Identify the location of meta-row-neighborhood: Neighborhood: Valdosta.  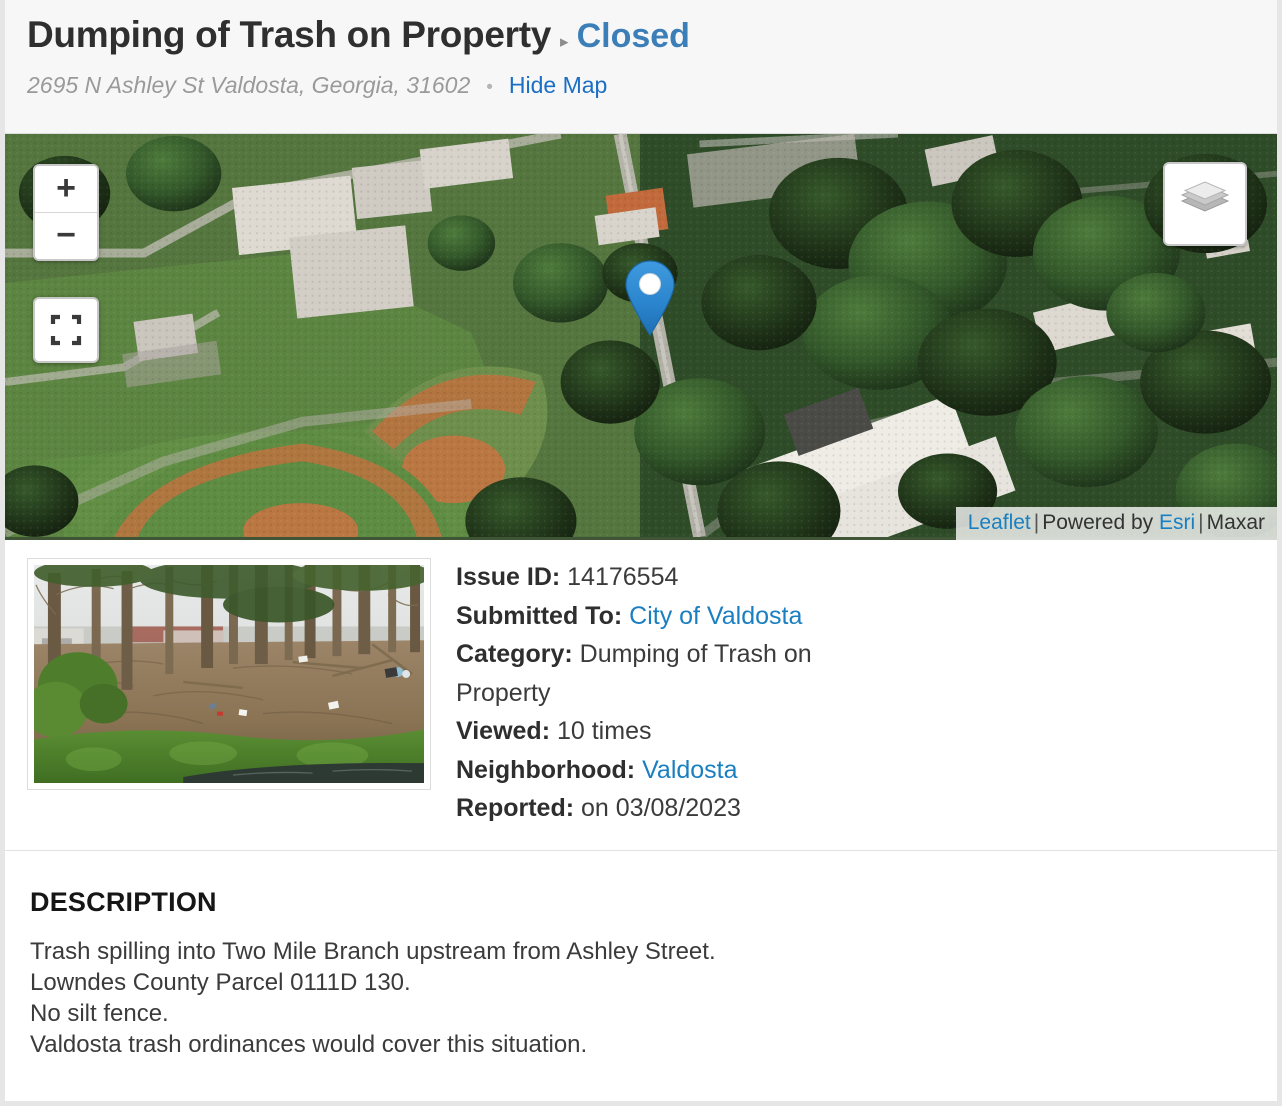
(666, 770).